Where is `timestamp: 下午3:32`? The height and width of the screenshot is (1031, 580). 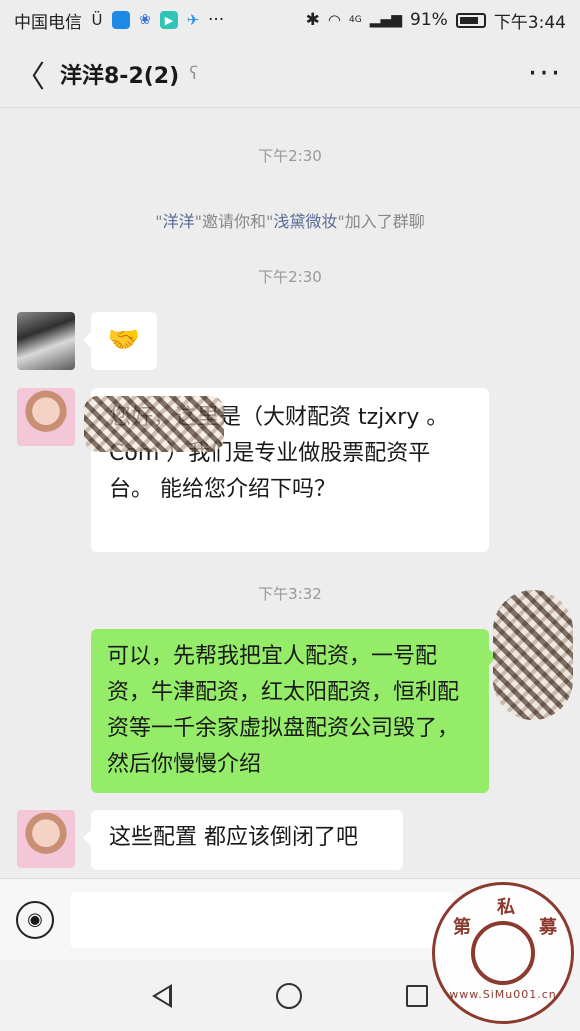
timestamp: 下午3:32 is located at coordinates (290, 594).